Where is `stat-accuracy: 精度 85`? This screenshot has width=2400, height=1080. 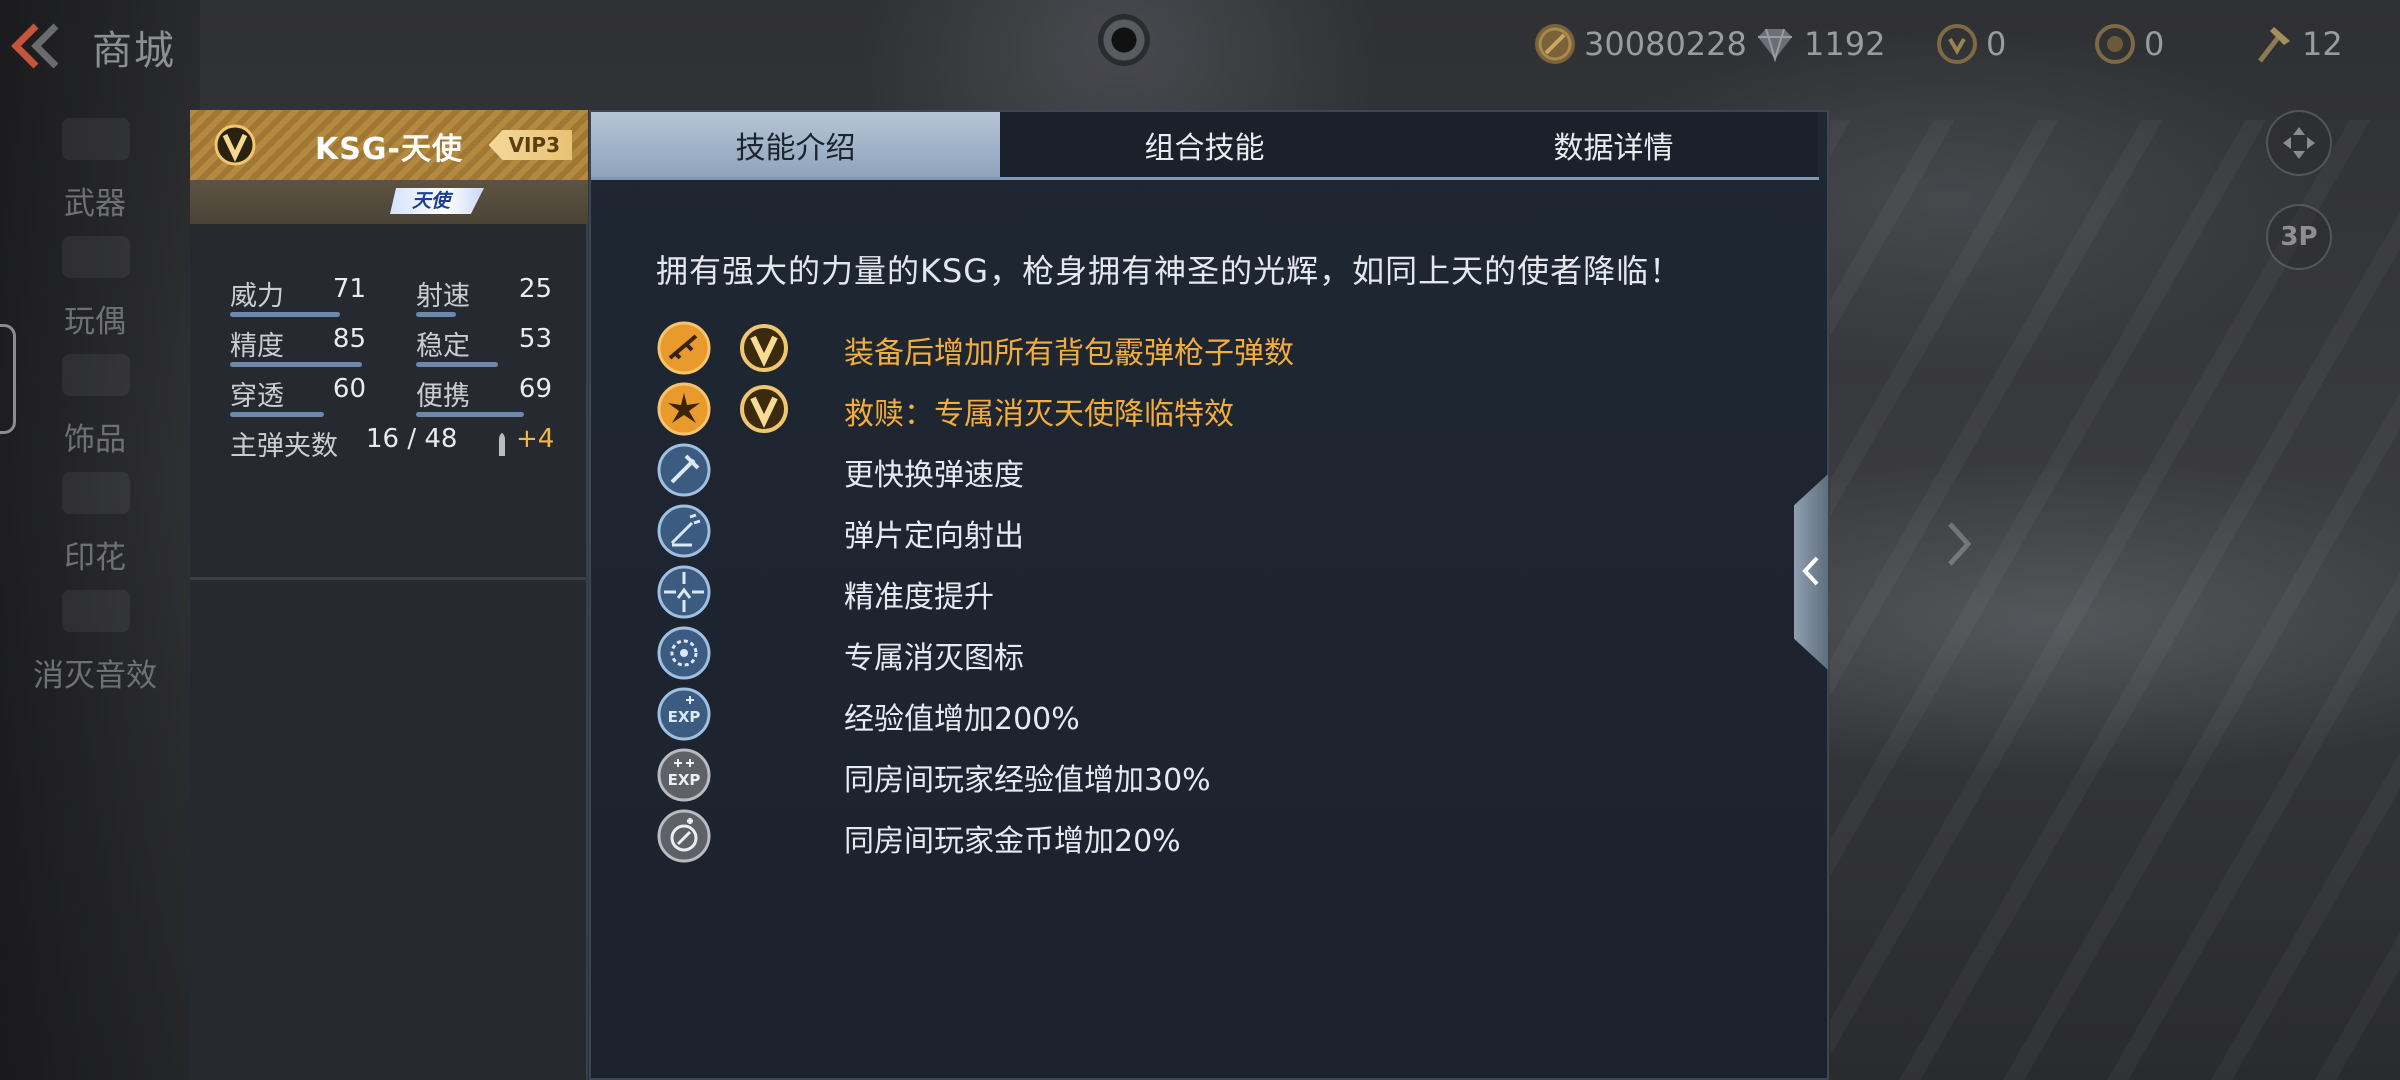
stat-accuracy: 精度 85 is located at coordinates (298, 345).